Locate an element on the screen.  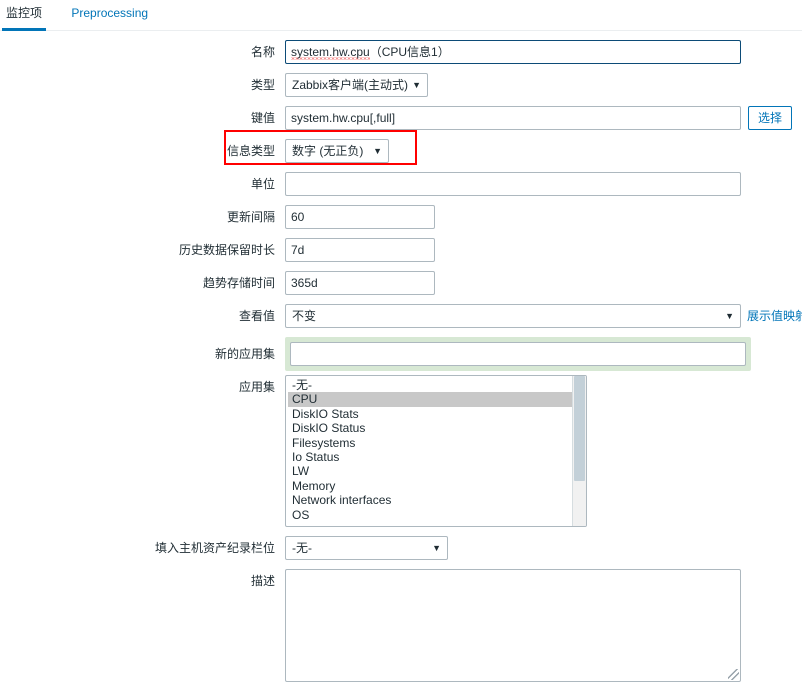
row-type: 类型 Zabbix客户端(主动式) ▼ is located at coordinates (401, 85).